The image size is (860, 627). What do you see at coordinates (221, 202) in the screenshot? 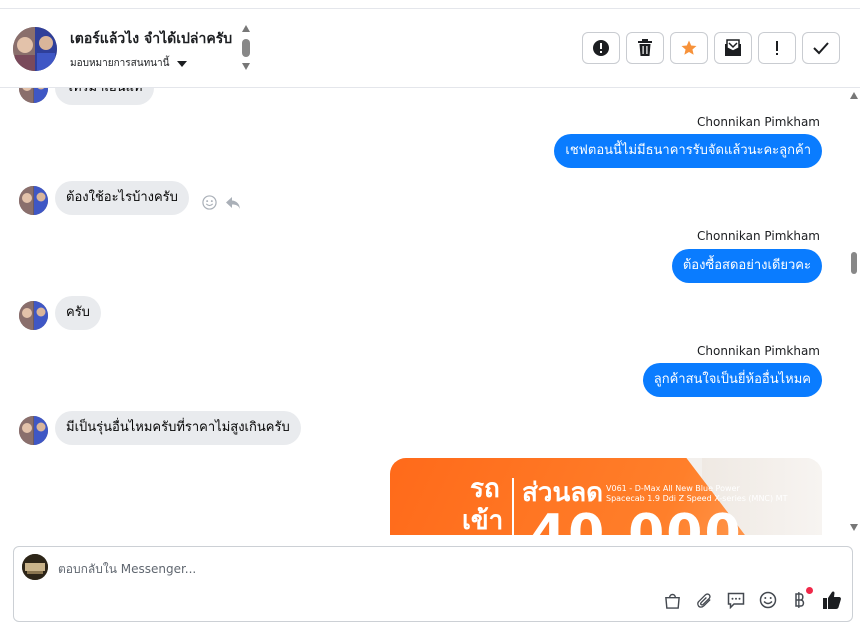
I see `message-actions` at bounding box center [221, 202].